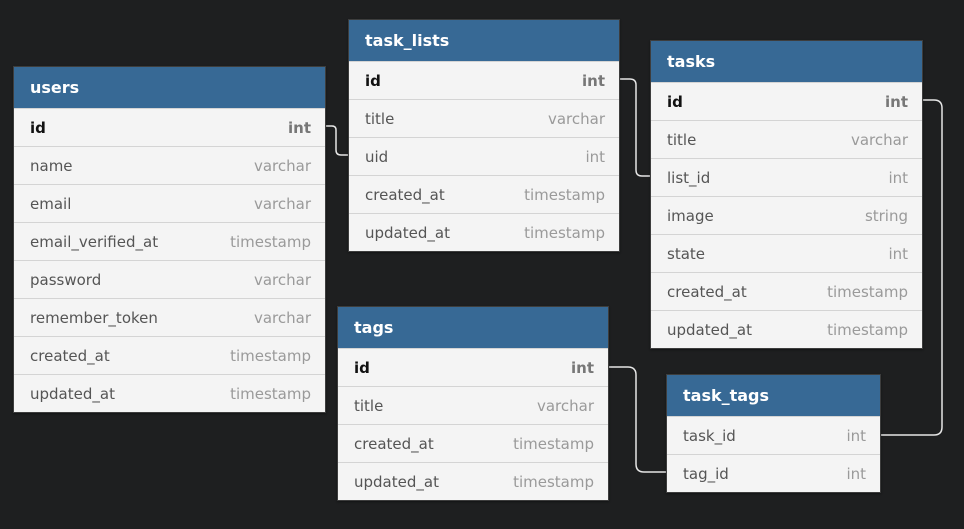 The image size is (964, 529). I want to click on column-row: list_id int, so click(786, 177).